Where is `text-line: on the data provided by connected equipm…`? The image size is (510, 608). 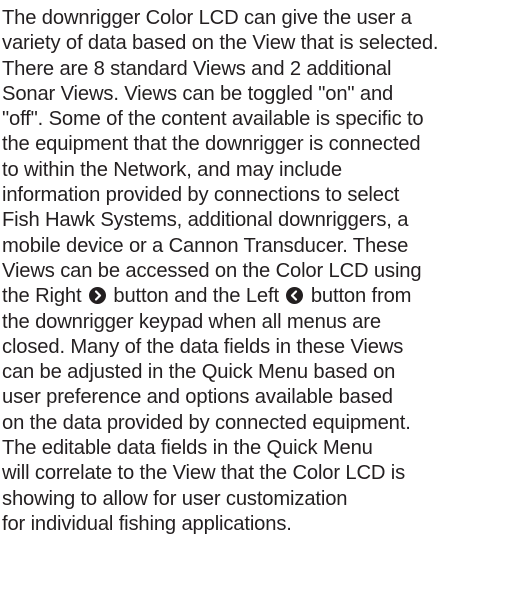
text-line: on the data provided by connected equipm… is located at coordinates (206, 422).